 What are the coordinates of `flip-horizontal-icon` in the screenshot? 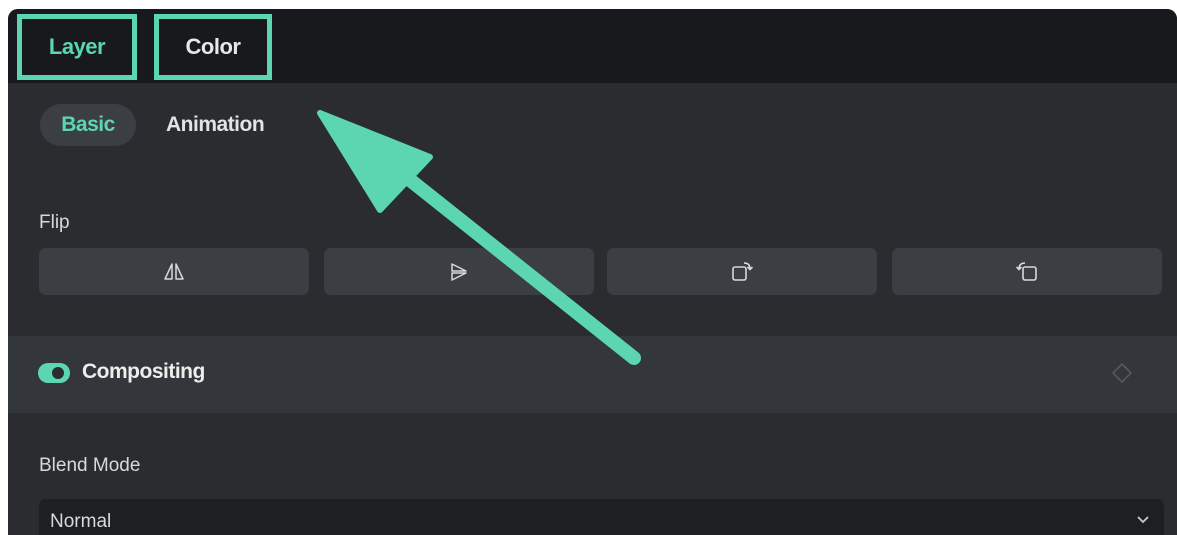 It's located at (174, 271).